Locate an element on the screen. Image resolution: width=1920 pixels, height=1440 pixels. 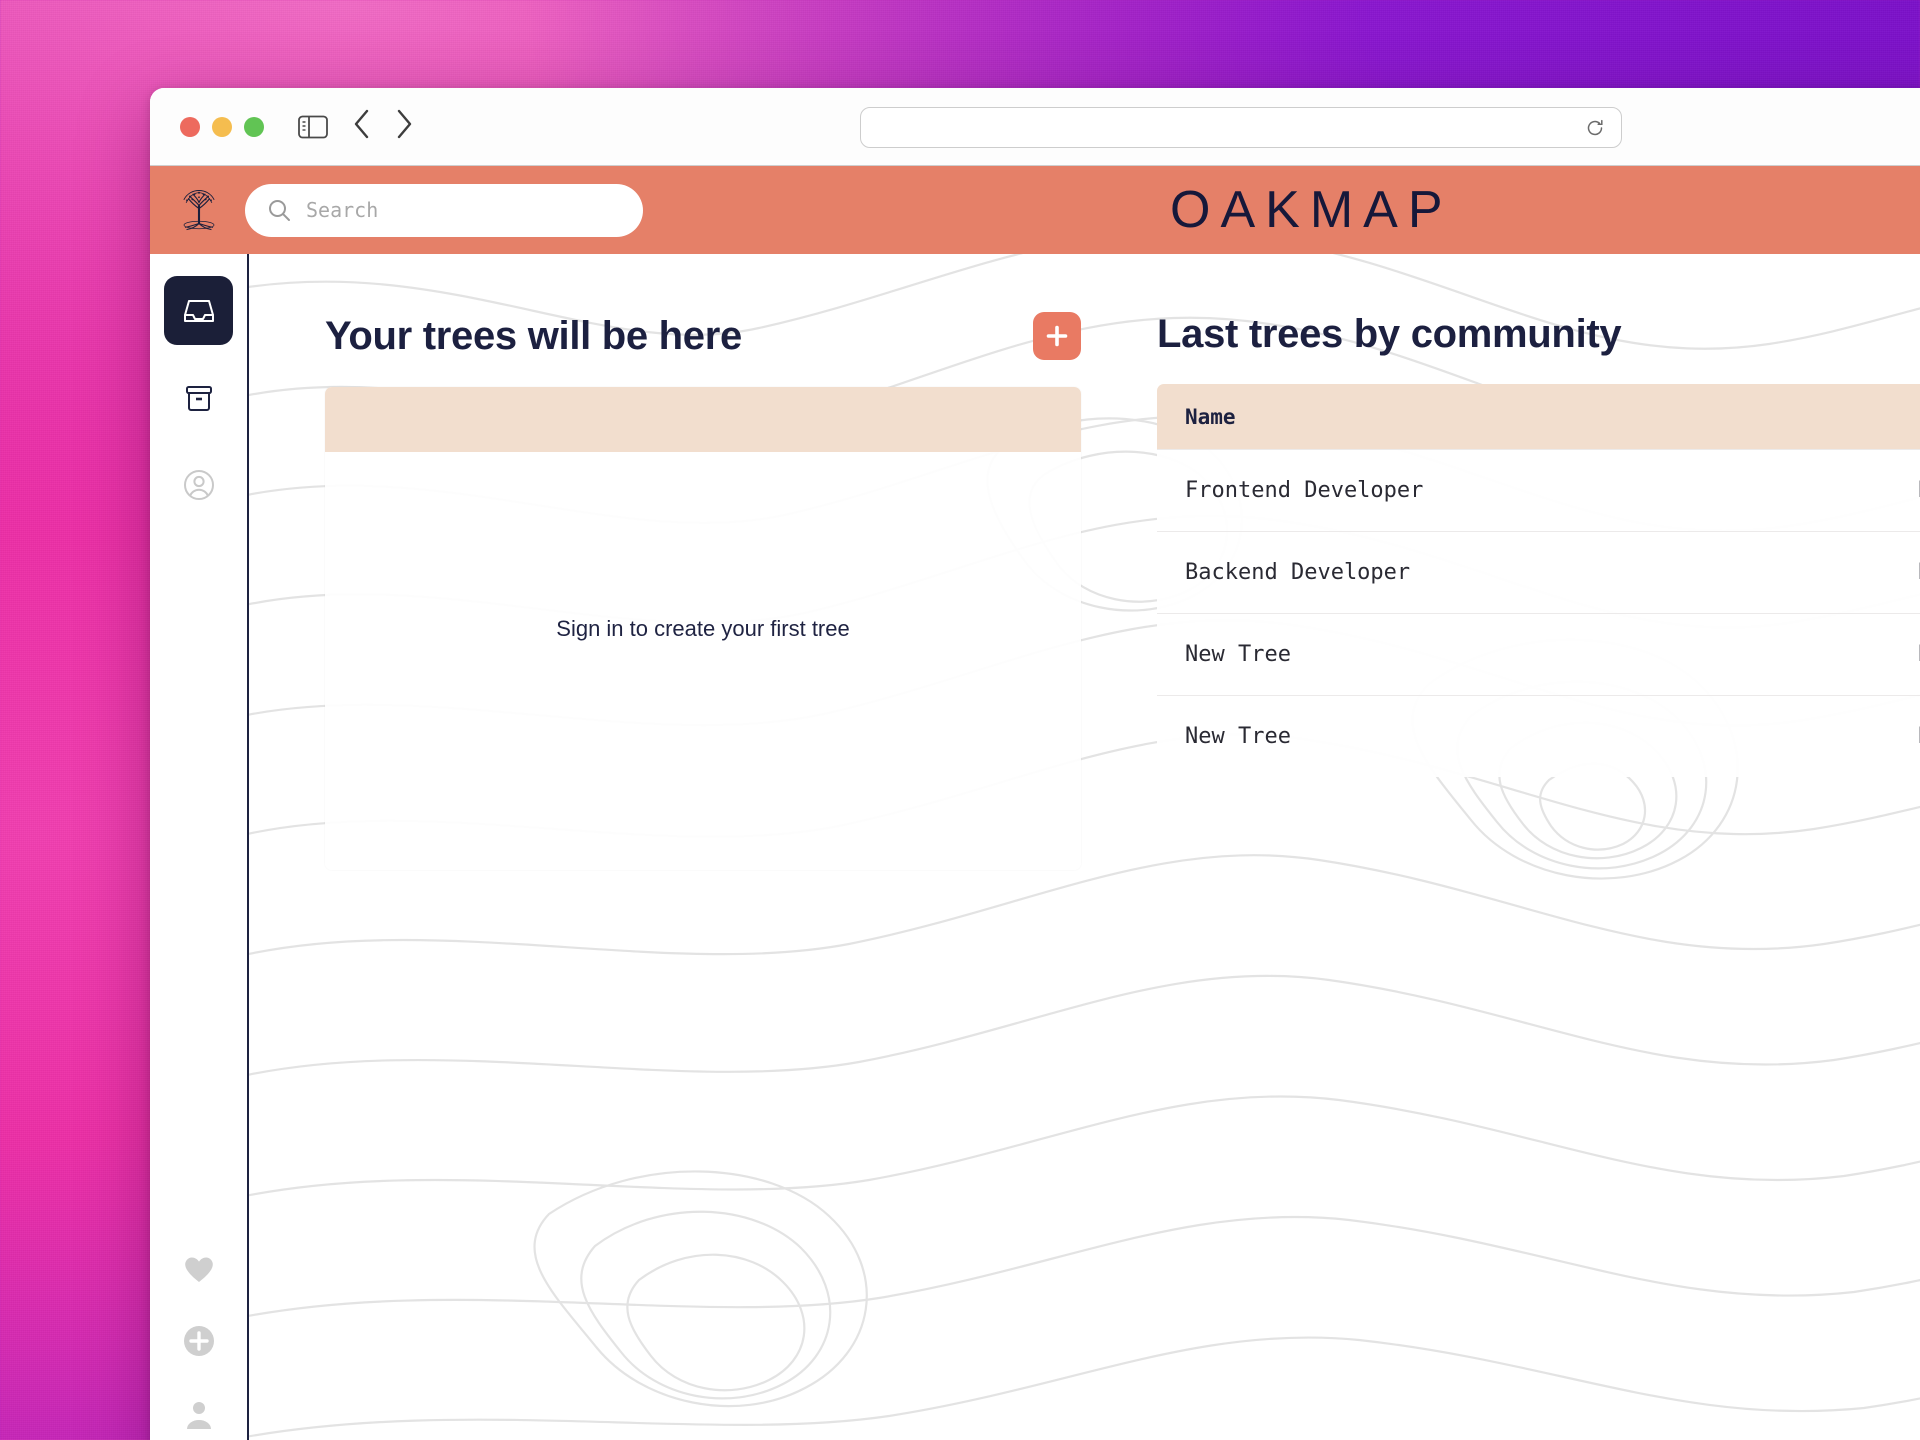
table-row: Frontend Developer M is located at coordinates (1538, 490).